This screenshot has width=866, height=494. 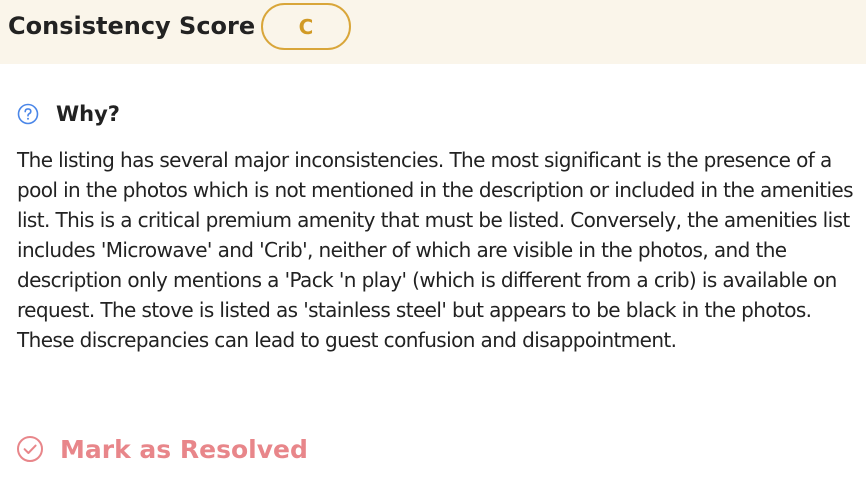 What do you see at coordinates (30, 449) in the screenshot?
I see `check-circle-icon` at bounding box center [30, 449].